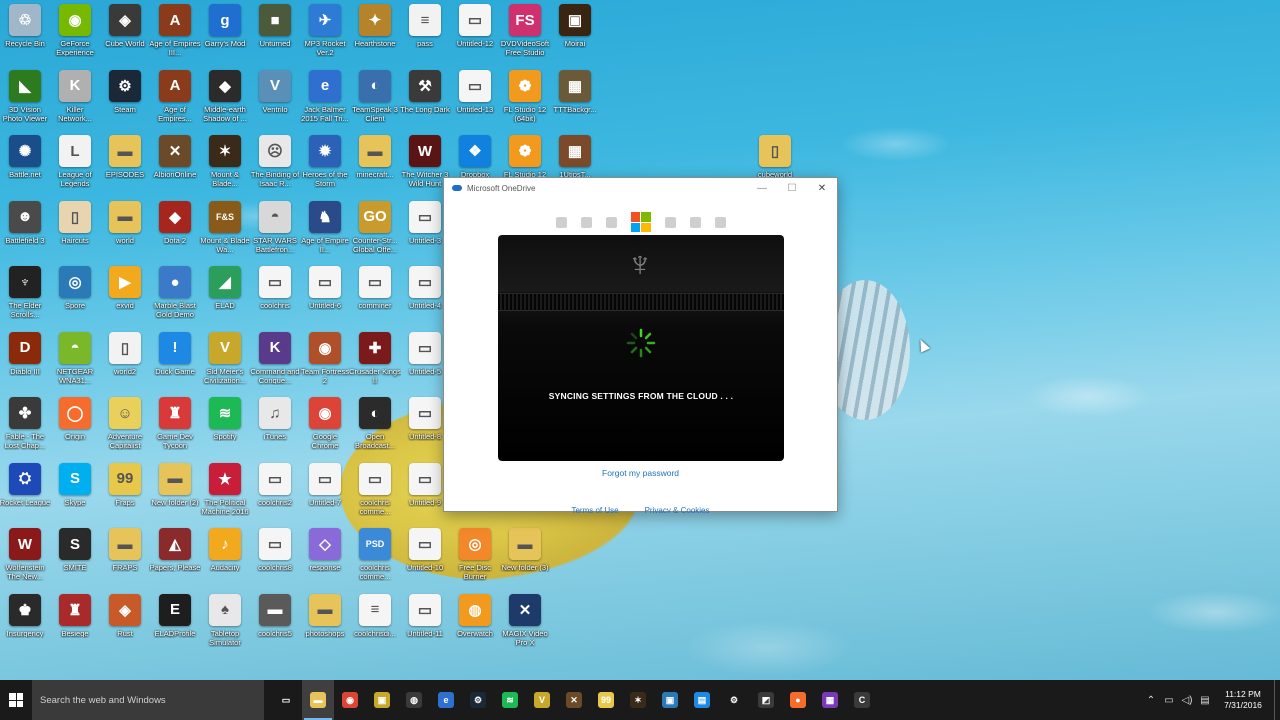 This screenshot has width=1280, height=720. I want to click on taskbar-search-box: Search the web and Windows, so click(148, 700).